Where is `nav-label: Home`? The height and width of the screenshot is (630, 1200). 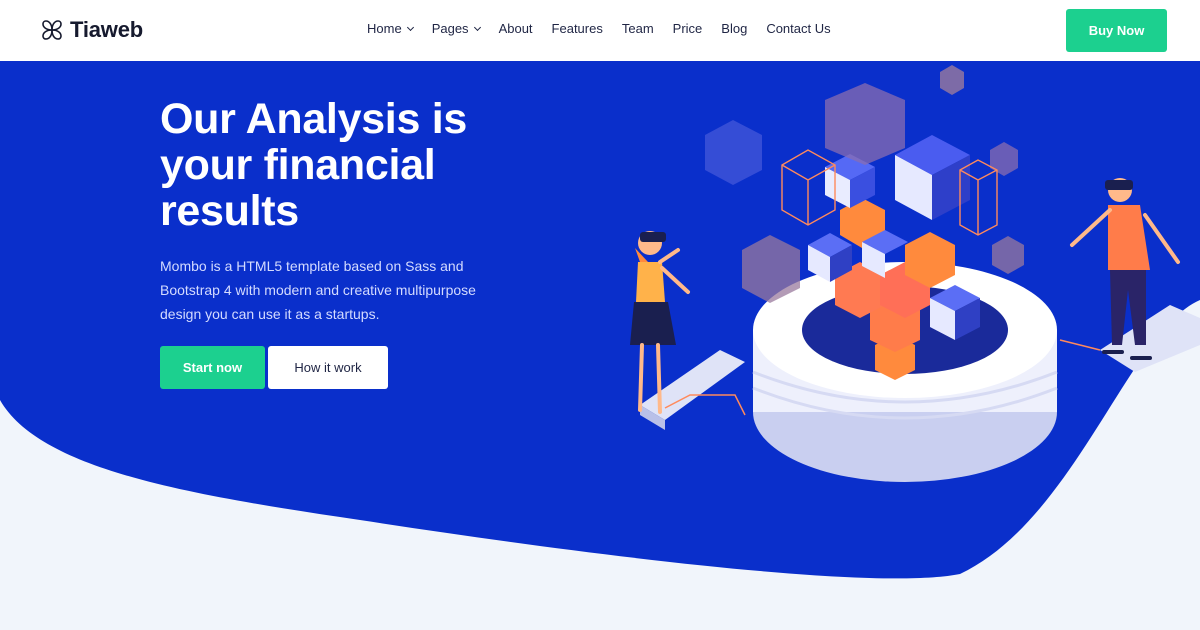 nav-label: Home is located at coordinates (384, 28).